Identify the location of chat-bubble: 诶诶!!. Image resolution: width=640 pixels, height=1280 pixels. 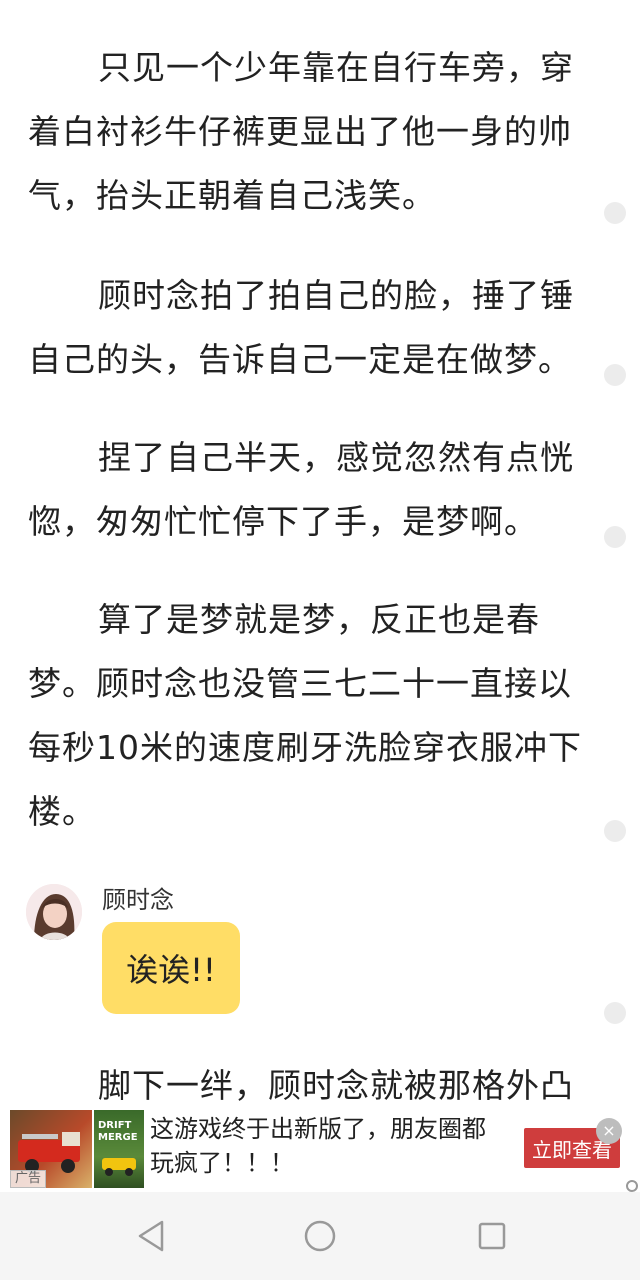
(171, 968).